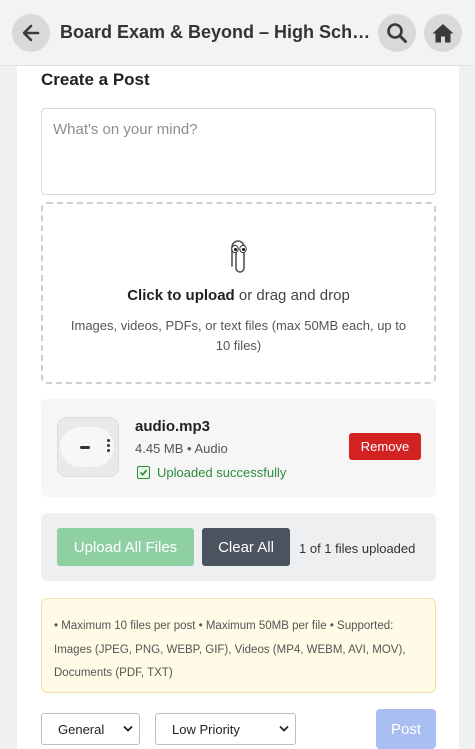 The image size is (475, 749). What do you see at coordinates (357, 548) in the screenshot?
I see `upload-progress-text: 1 of 1 files uploaded` at bounding box center [357, 548].